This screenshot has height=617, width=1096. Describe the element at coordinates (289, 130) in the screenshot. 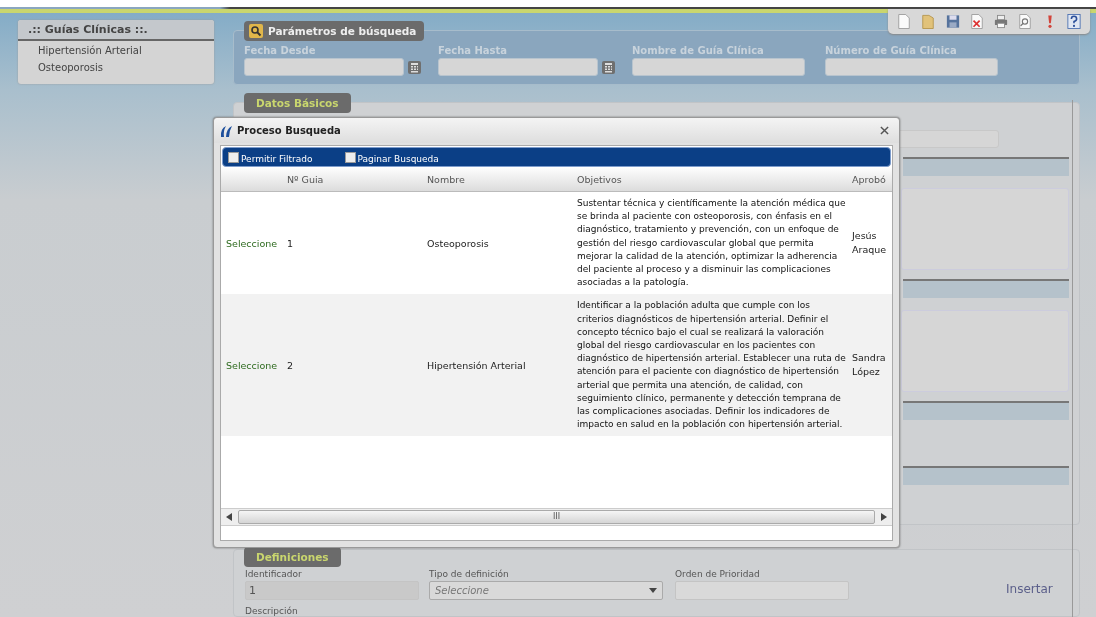

I see `dialog-title: Proceso Busqueda` at that location.